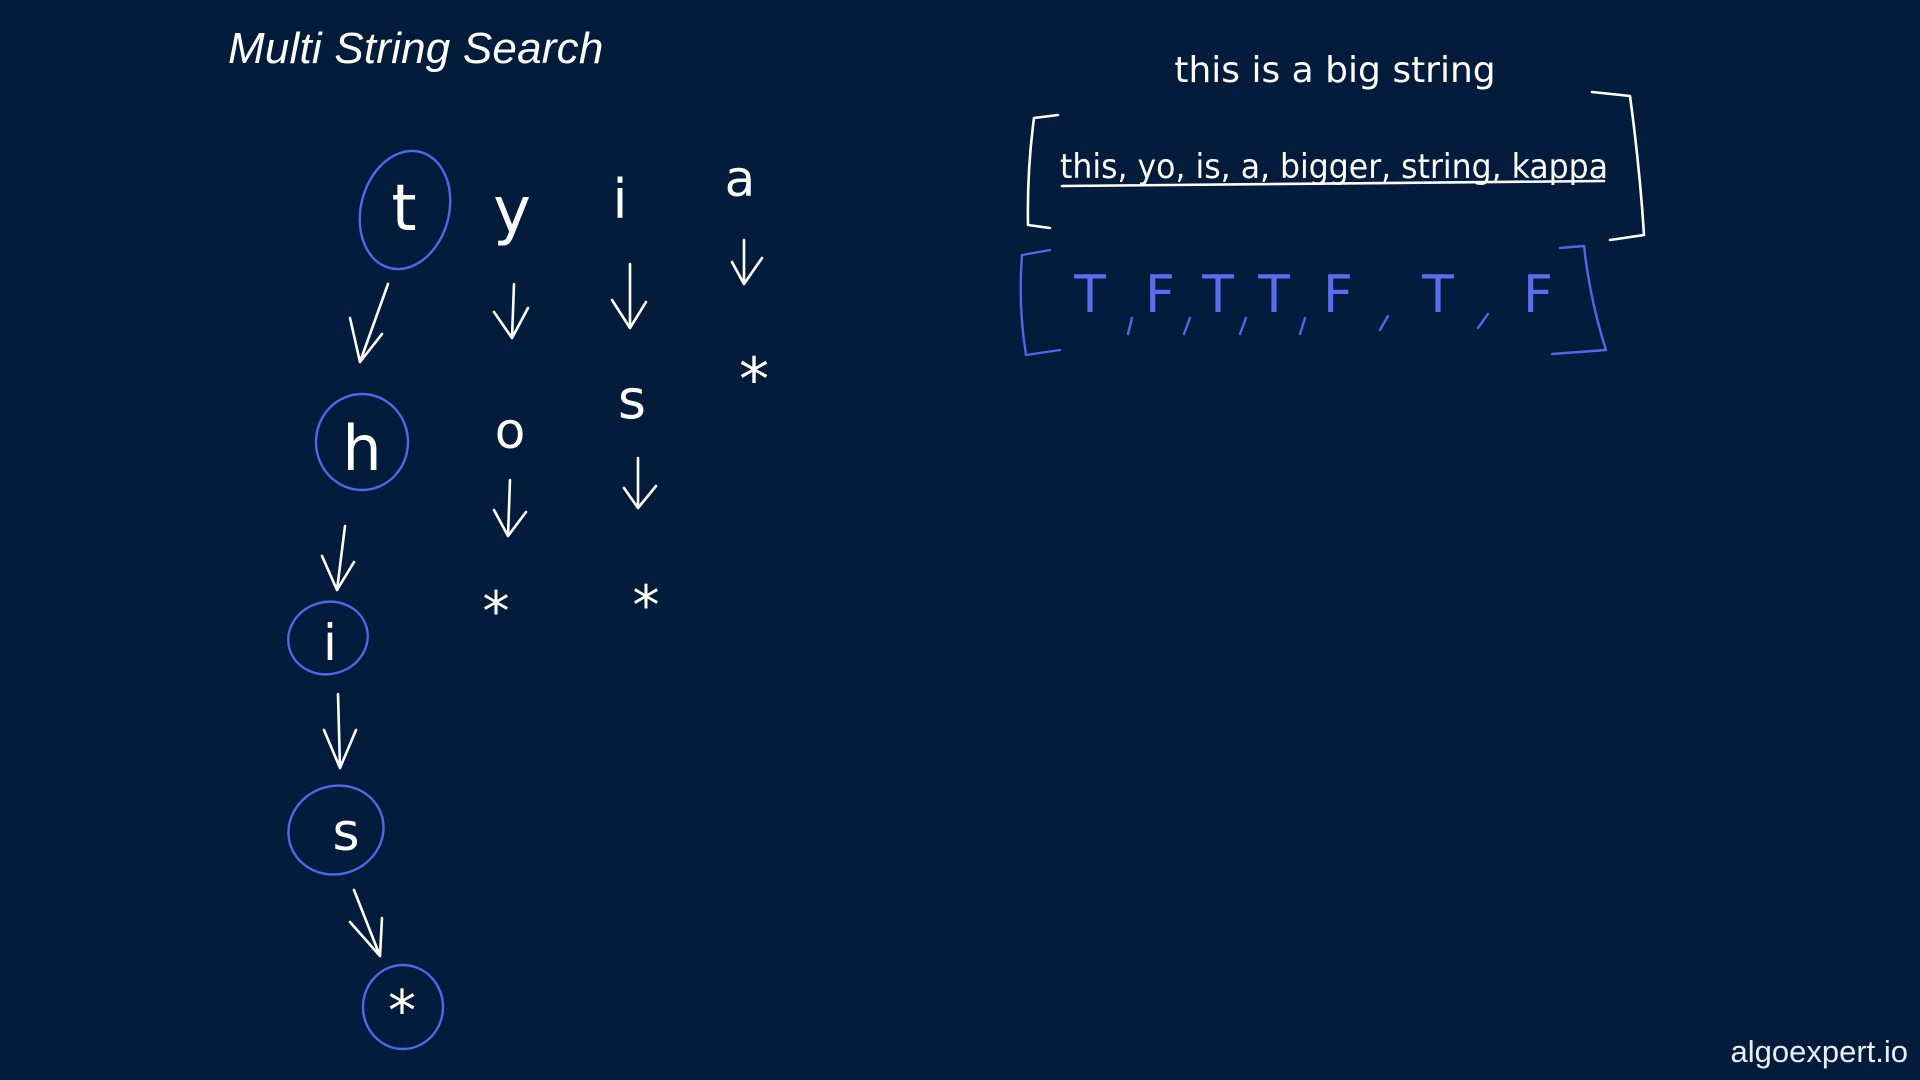  Describe the element at coordinates (1040, 302) in the screenshot. I see `results-left-bracket` at that location.